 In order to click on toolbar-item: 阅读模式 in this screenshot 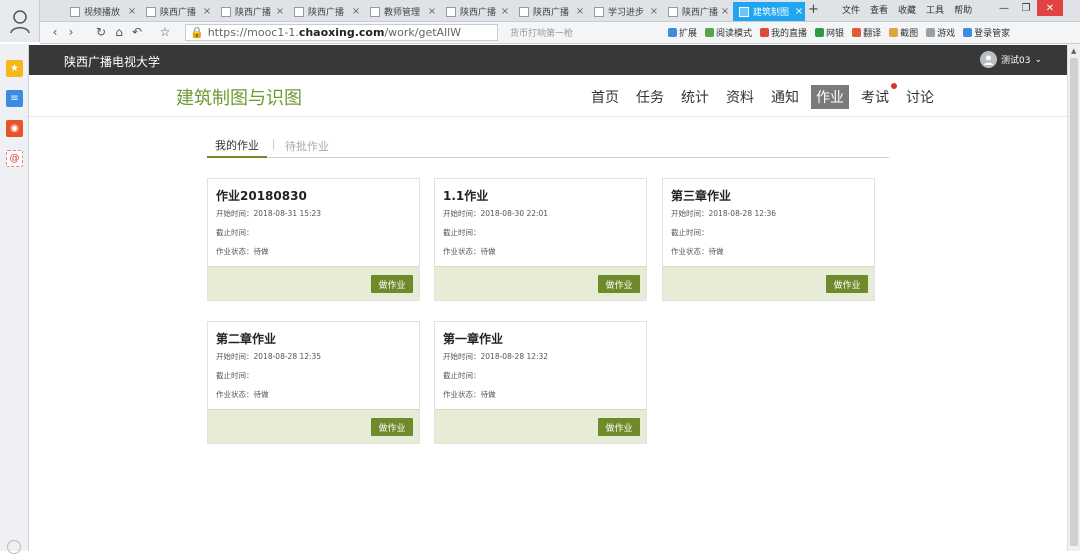, I will do `click(728, 32)`.